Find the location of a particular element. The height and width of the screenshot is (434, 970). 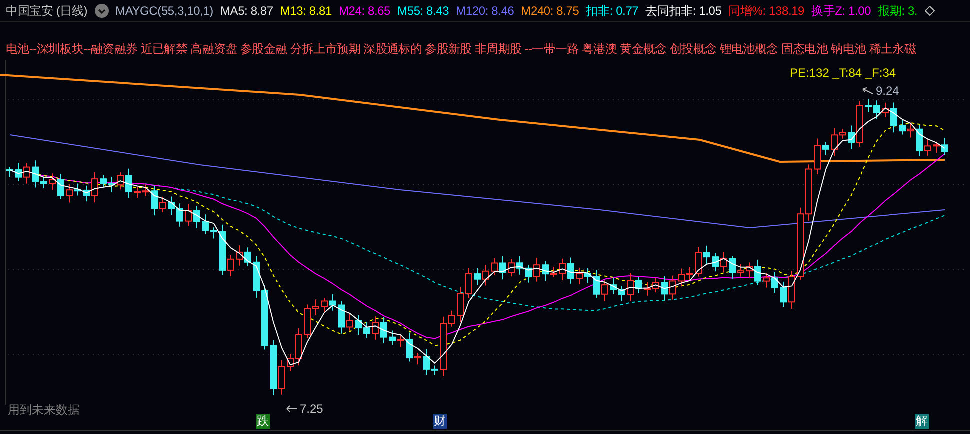

indicator-name: MAYGC(55,3,10,1) is located at coordinates (165, 11).